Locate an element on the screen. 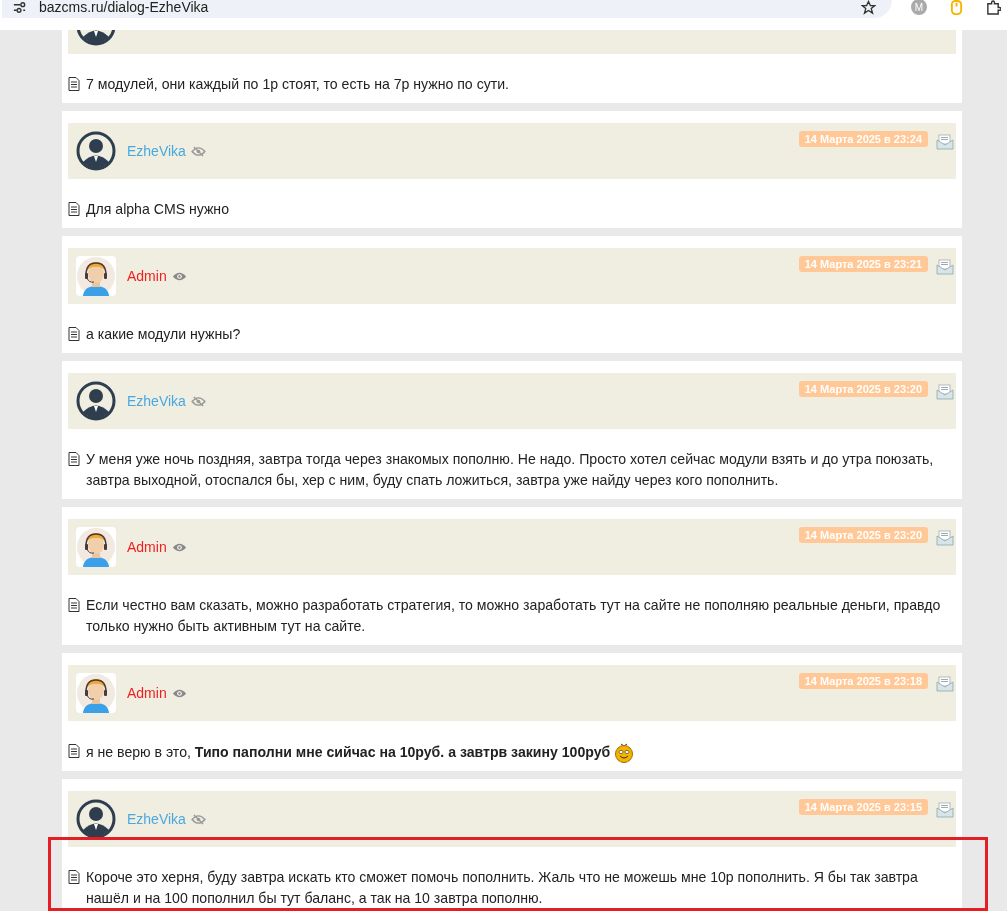 The height and width of the screenshot is (911, 1007). message-text: Для alpha CMS нужно is located at coordinates (157, 209).